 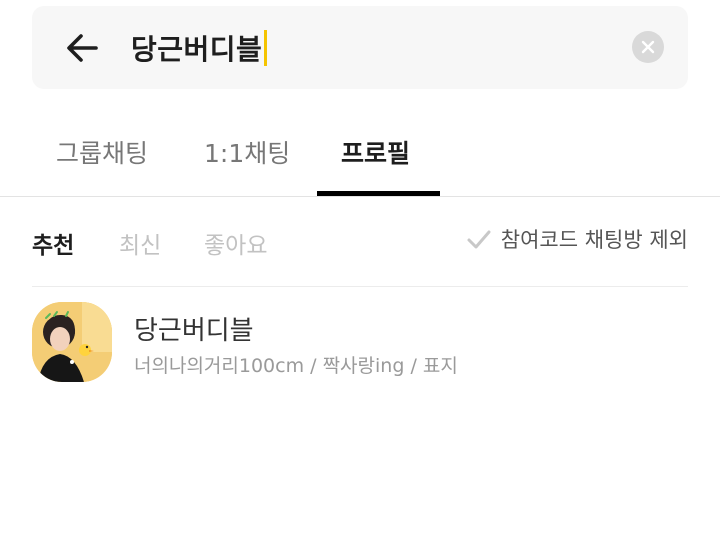 I want to click on profile-photo, so click(x=72, y=342).